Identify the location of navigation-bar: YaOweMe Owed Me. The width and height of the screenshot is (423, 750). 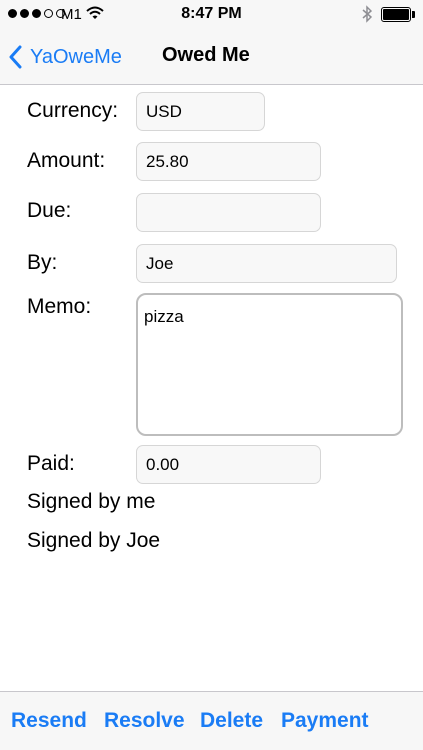
(211, 57).